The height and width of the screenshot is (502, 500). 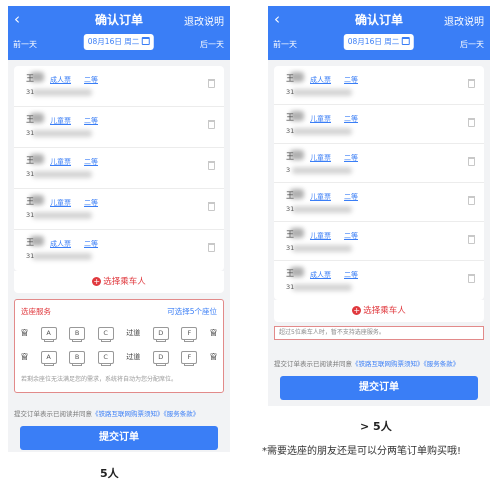 What do you see at coordinates (119, 333) in the screenshot?
I see `seat-row-1: 窗 A B C 过道 D F 窗` at bounding box center [119, 333].